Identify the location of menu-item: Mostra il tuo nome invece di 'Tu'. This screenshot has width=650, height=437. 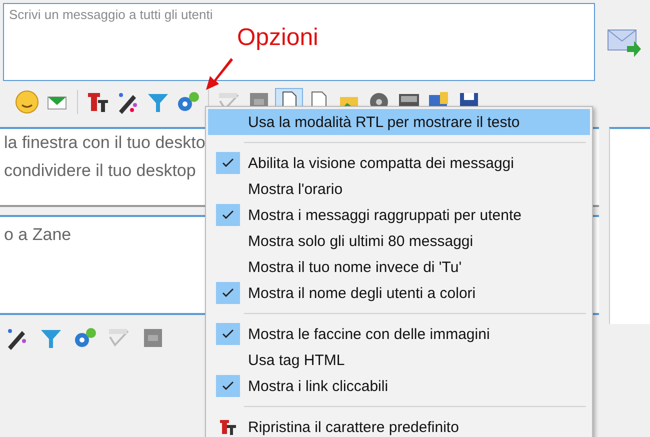
(399, 267).